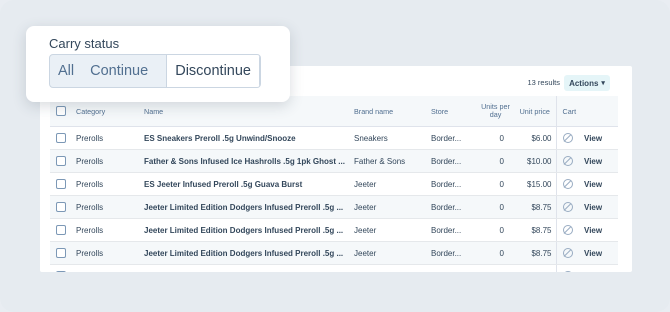  I want to click on carry-status-title: Carry status, so click(84, 43).